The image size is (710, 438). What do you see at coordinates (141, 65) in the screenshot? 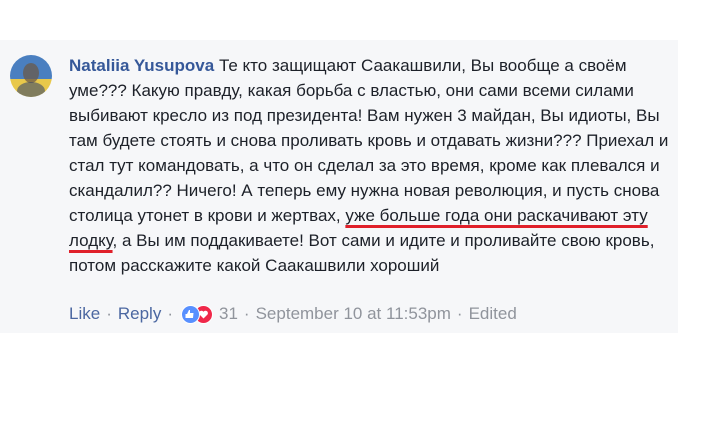
I see `author-name: Nataliia Yusupova` at bounding box center [141, 65].